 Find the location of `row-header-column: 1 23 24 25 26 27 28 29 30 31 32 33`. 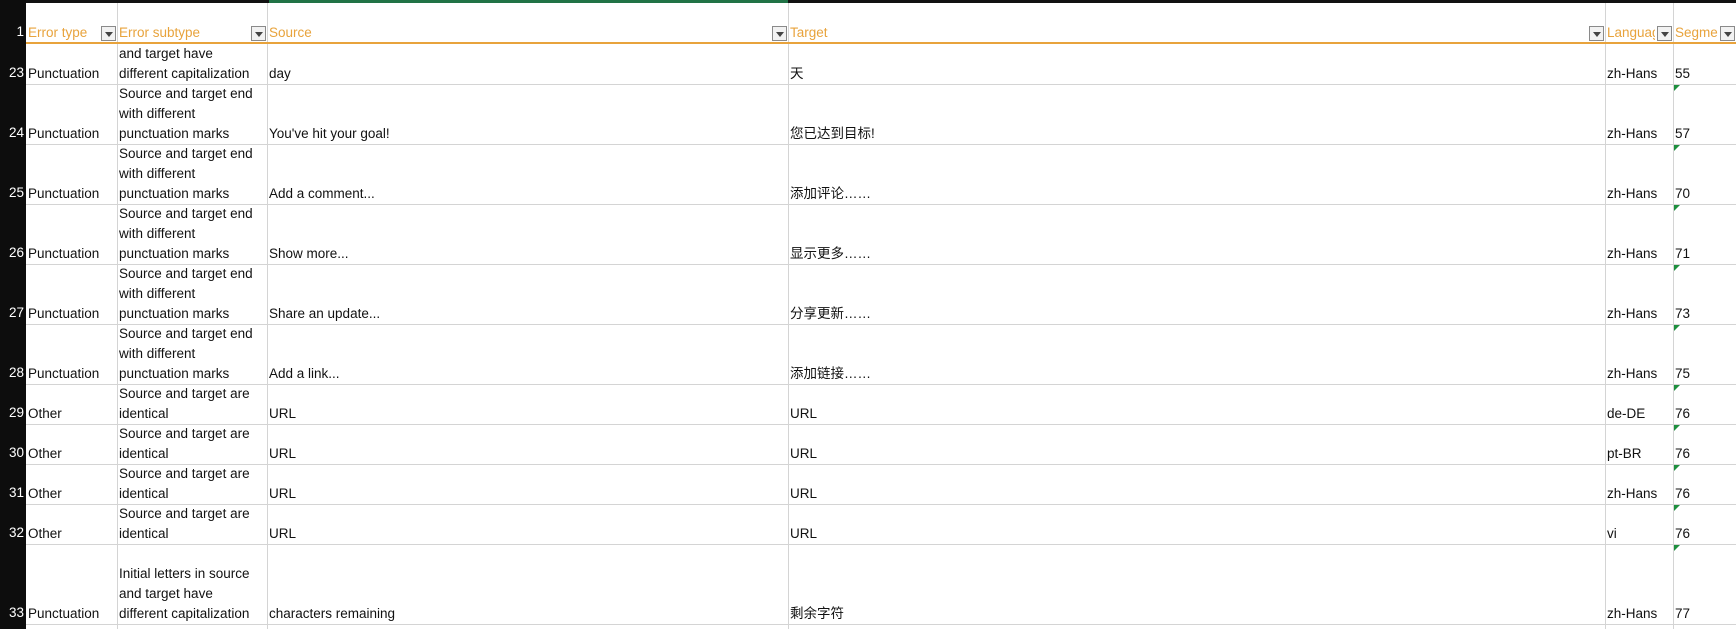

row-header-column: 1 23 24 25 26 27 28 29 30 31 32 33 is located at coordinates (13, 314).